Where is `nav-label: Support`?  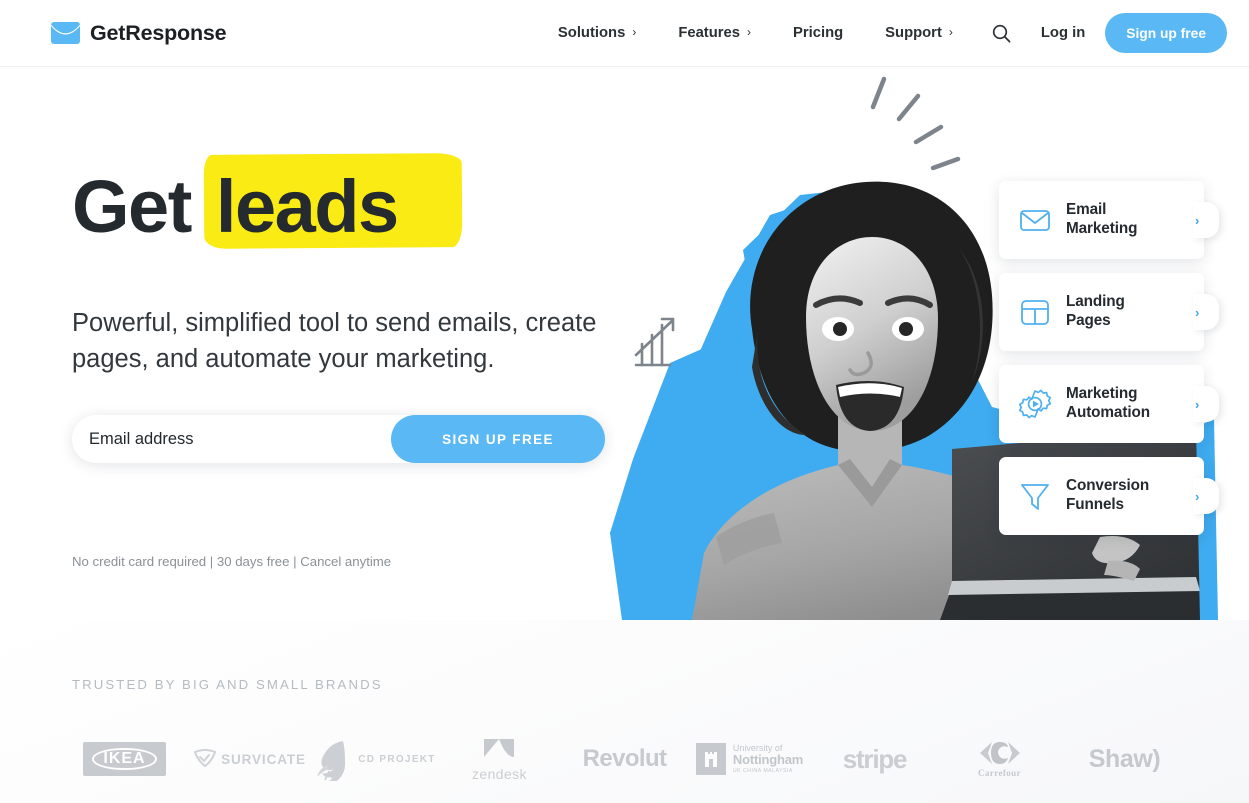
nav-label: Support is located at coordinates (913, 33).